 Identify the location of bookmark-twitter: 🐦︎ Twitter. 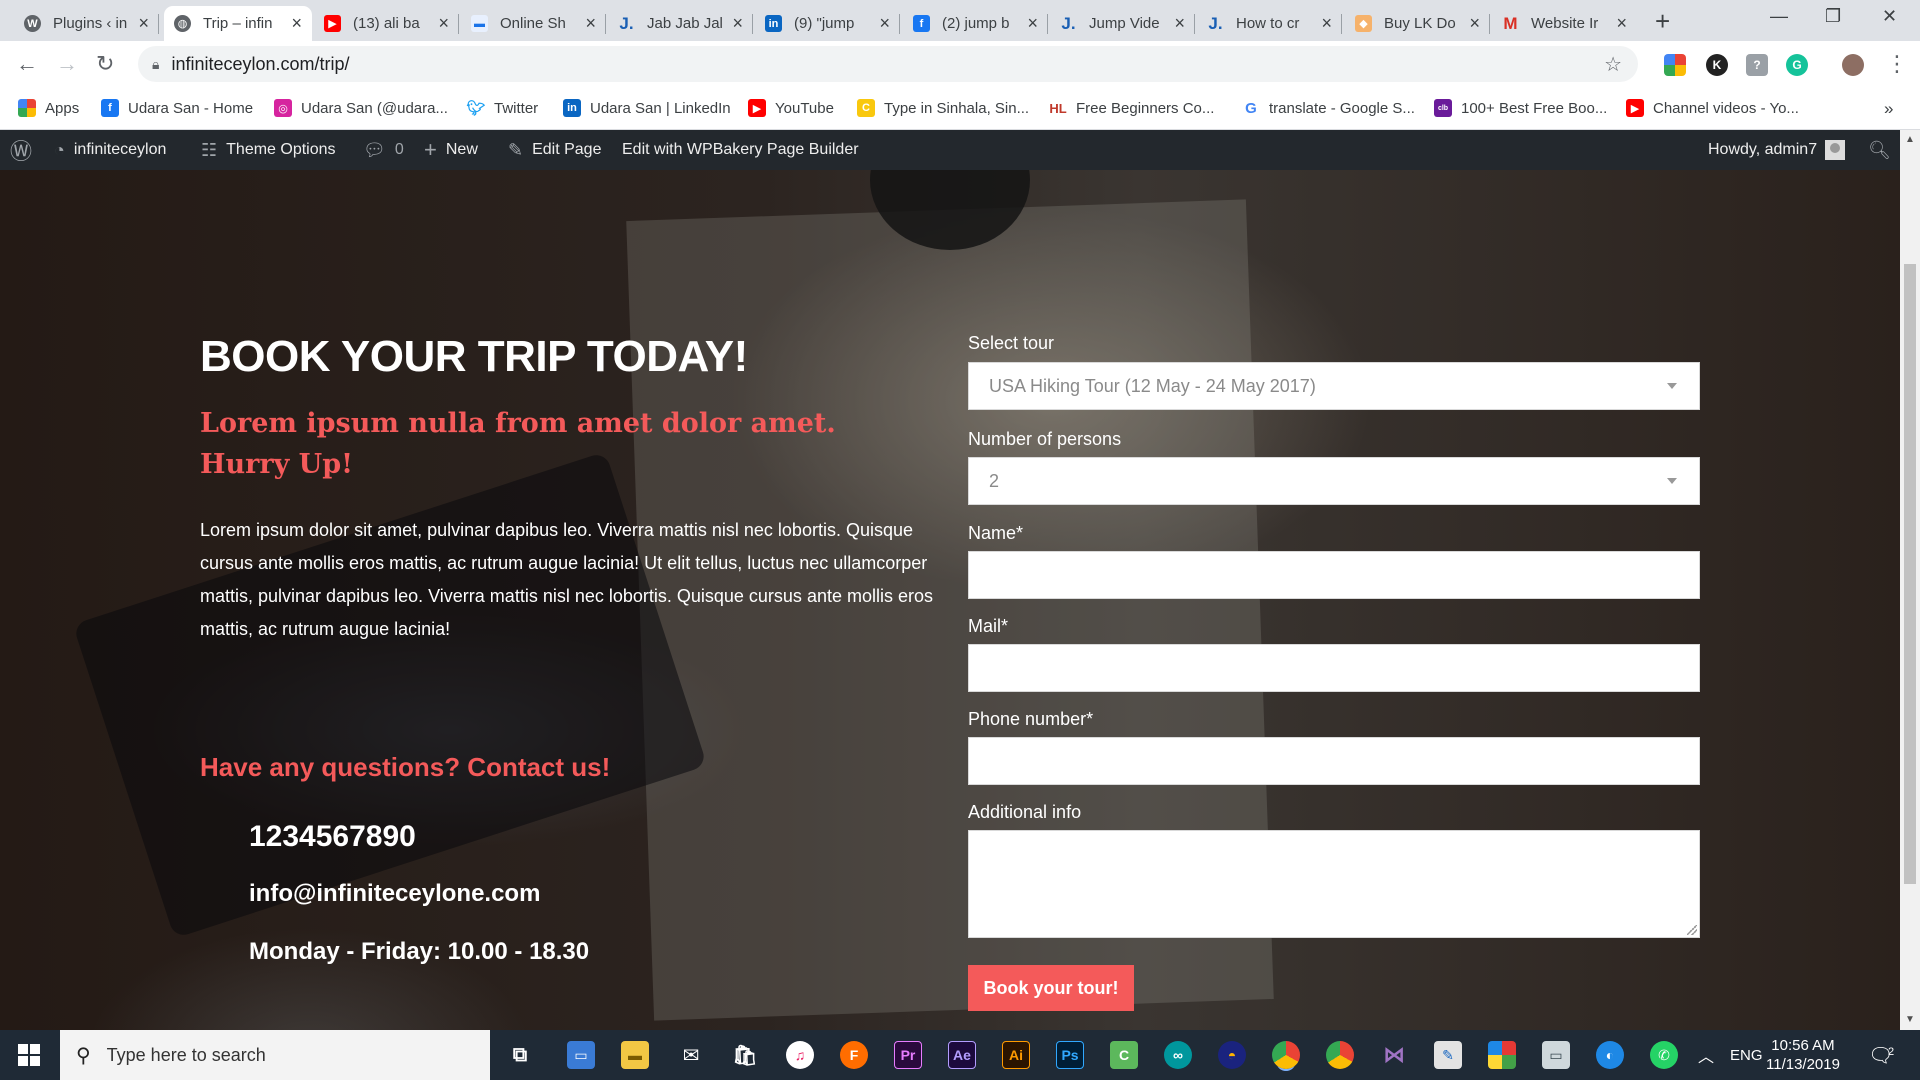
(502, 108).